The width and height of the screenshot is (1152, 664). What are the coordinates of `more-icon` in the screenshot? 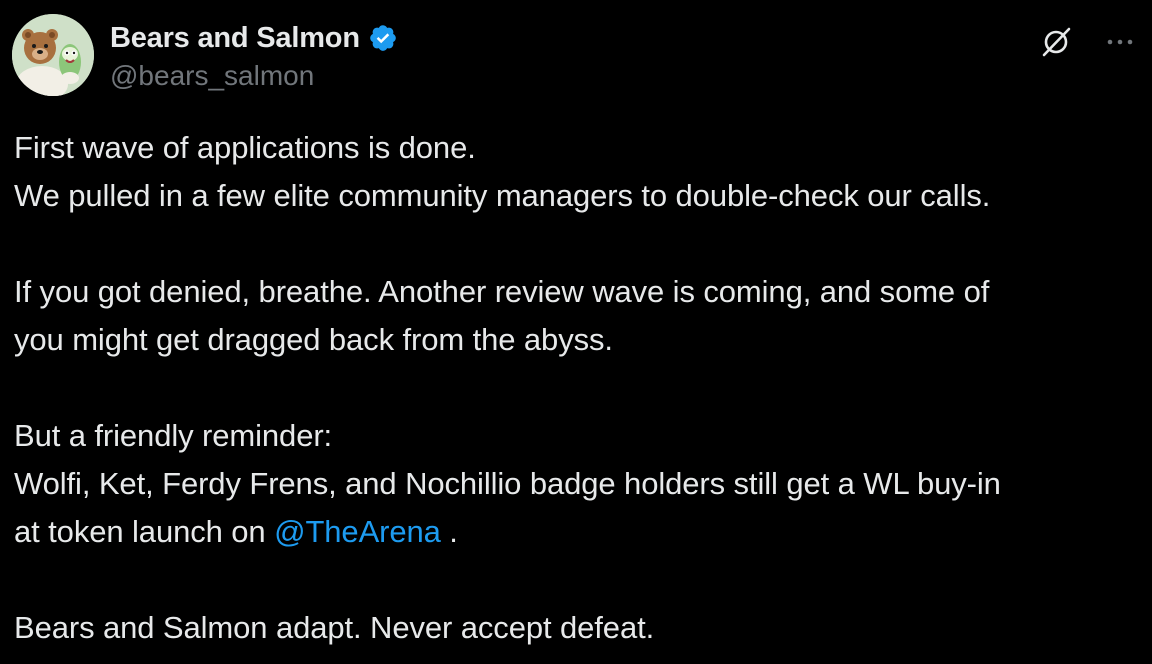 It's located at (1120, 42).